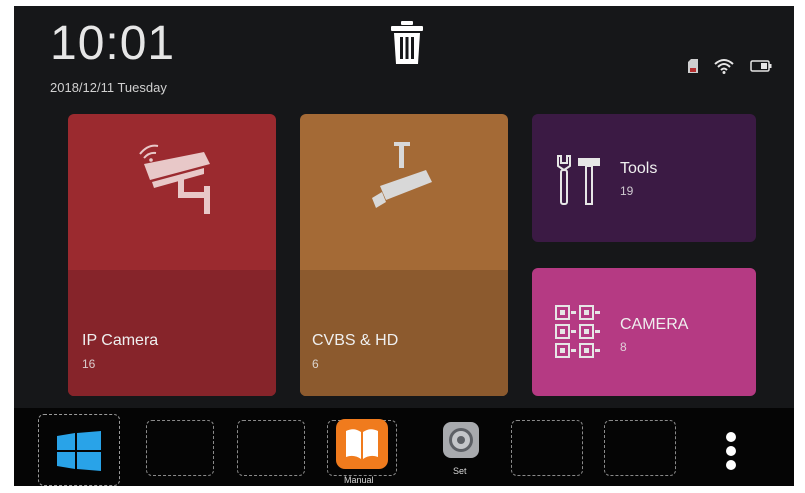  I want to click on tile-label: Tools, so click(639, 168).